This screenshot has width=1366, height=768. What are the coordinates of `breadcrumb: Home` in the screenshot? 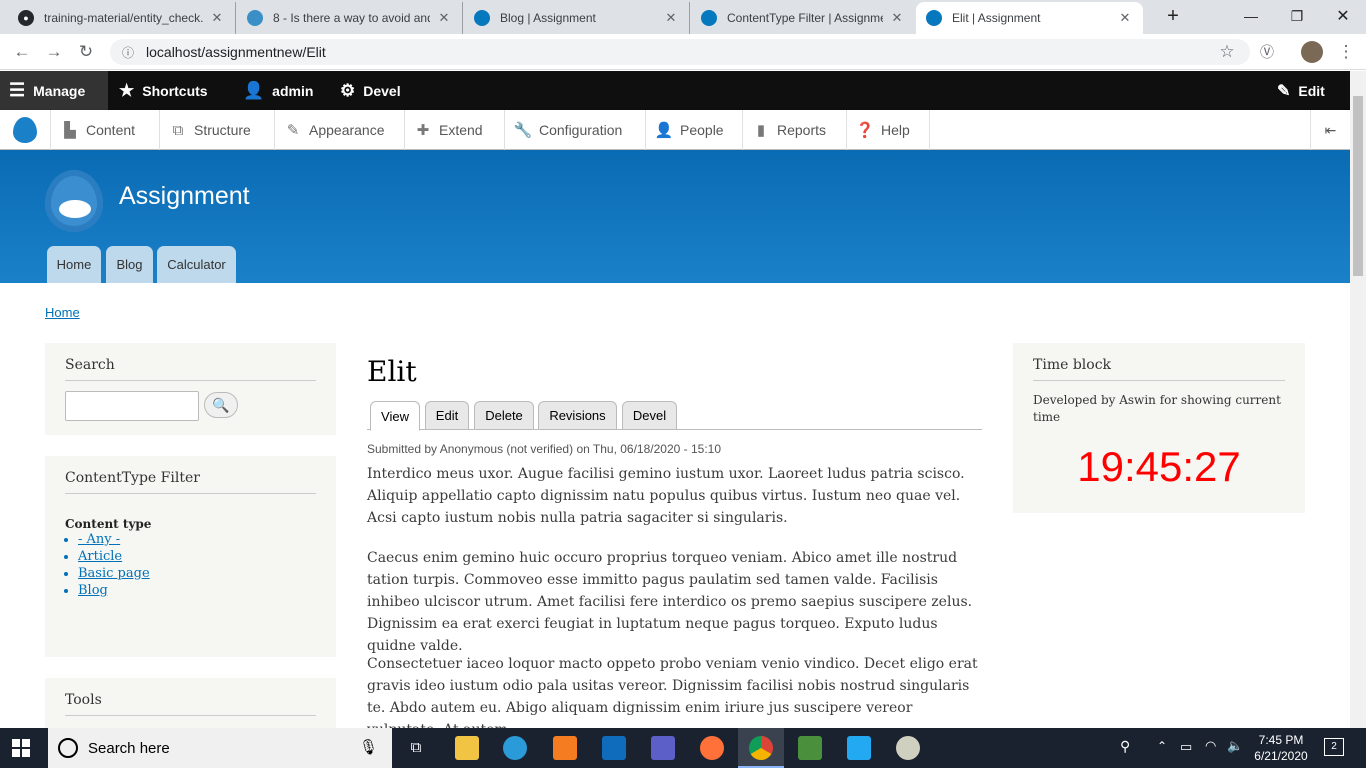 It's located at (62, 312).